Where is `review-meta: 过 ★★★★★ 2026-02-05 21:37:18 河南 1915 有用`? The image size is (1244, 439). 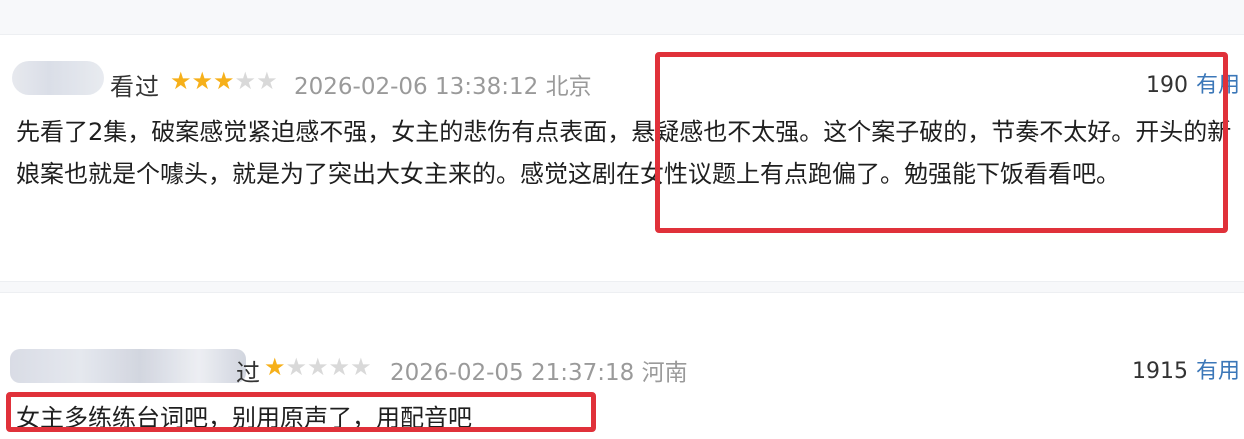
review-meta: 过 ★★★★★ 2026-02-05 21:37:18 河南 1915 有用 is located at coordinates (622, 367).